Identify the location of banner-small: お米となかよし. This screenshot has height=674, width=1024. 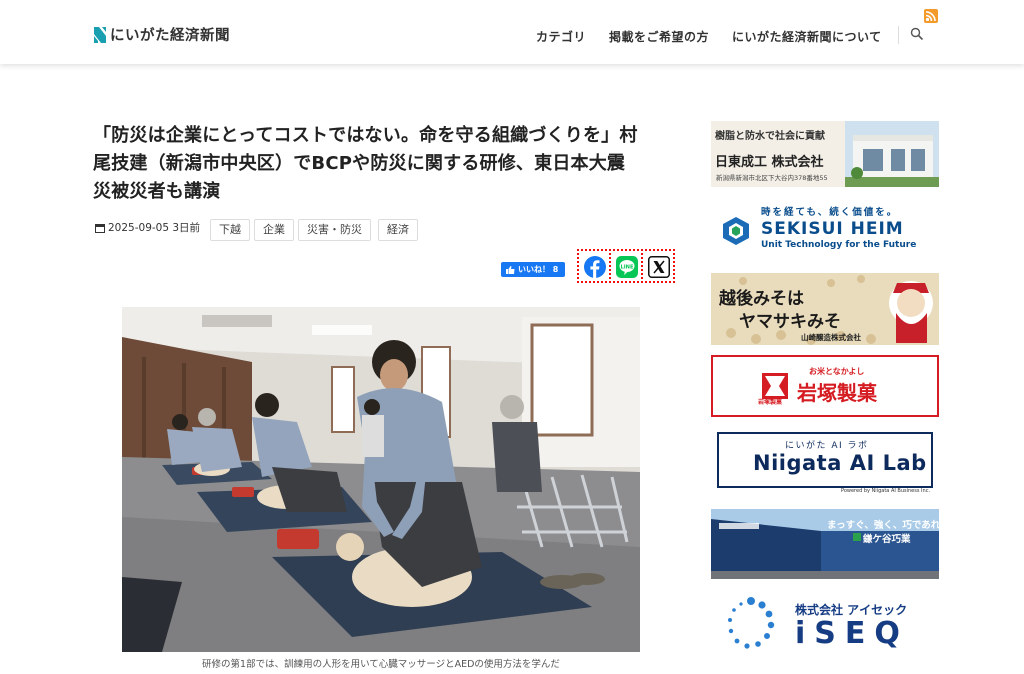
(837, 371).